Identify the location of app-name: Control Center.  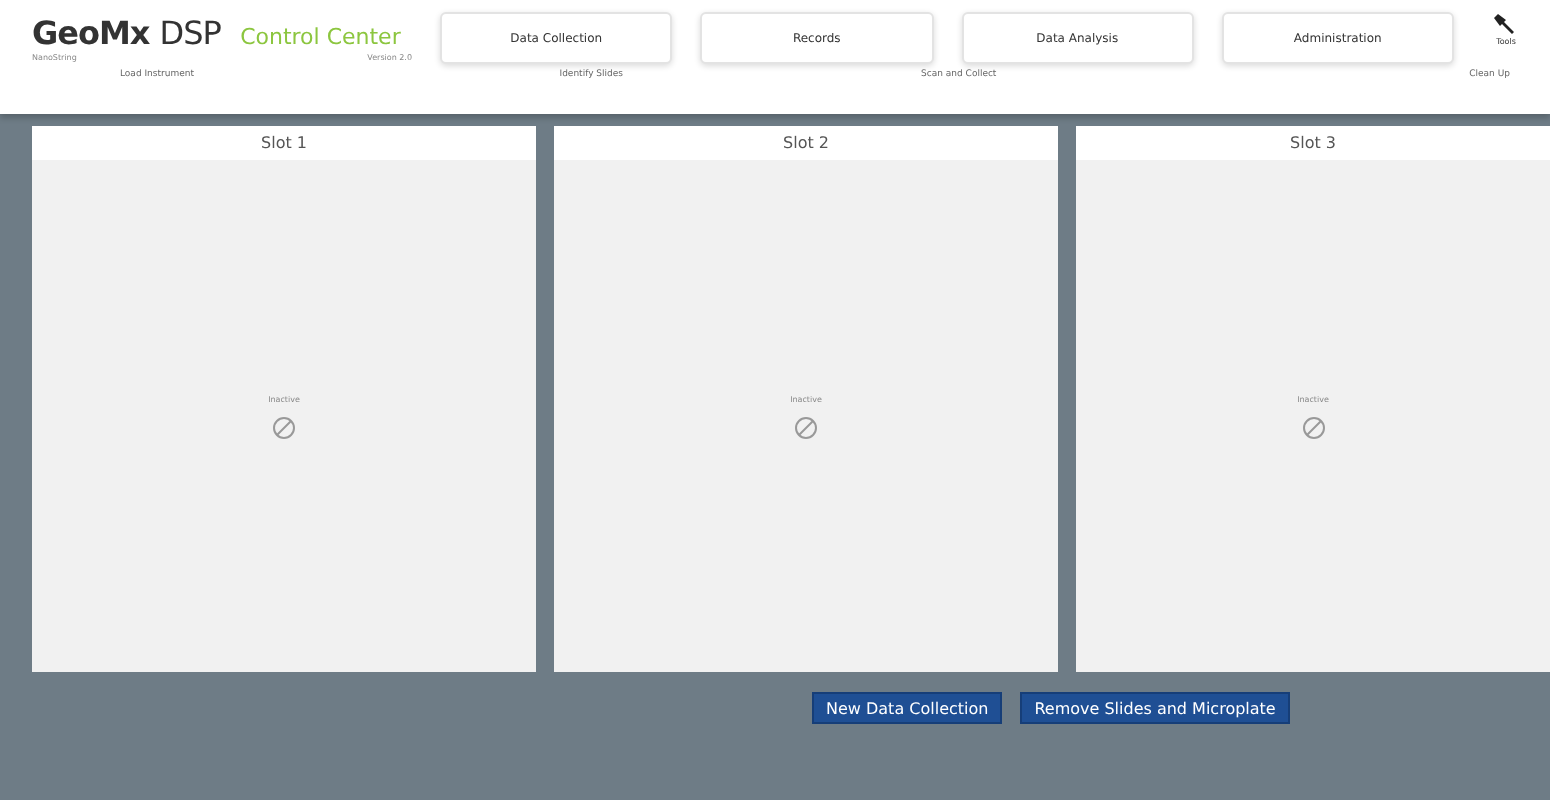
(321, 37).